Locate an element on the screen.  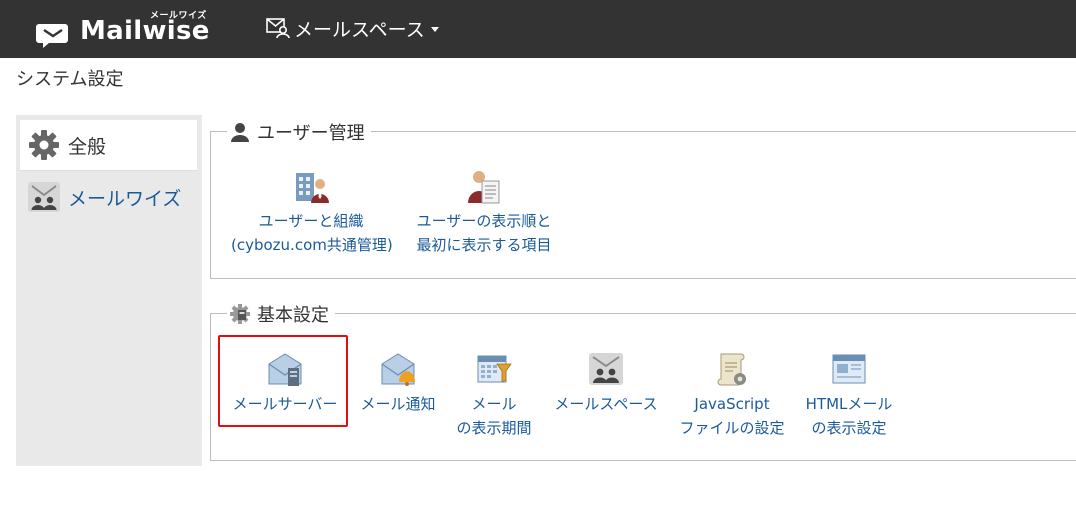
user-document-icon is located at coordinates (484, 187).